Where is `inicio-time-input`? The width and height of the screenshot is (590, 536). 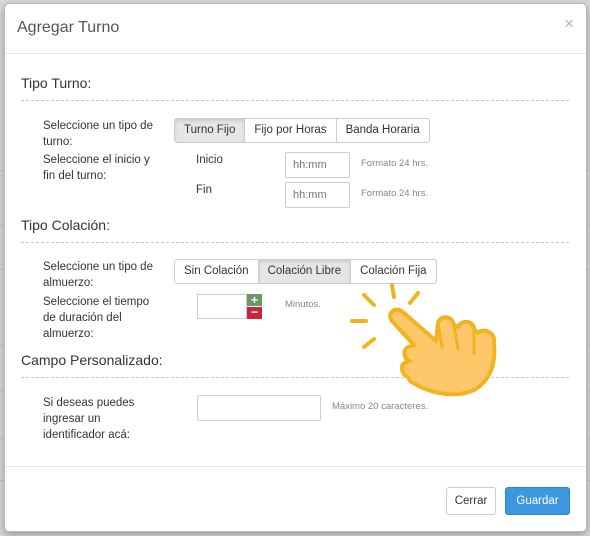
inicio-time-input is located at coordinates (317, 165).